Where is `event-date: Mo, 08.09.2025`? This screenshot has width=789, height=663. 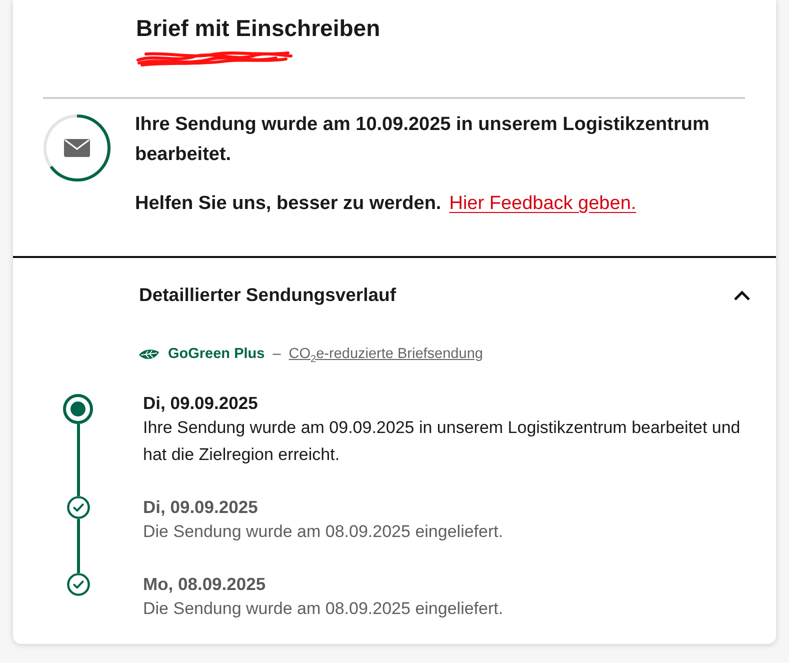
event-date: Mo, 08.09.2025 is located at coordinates (205, 584).